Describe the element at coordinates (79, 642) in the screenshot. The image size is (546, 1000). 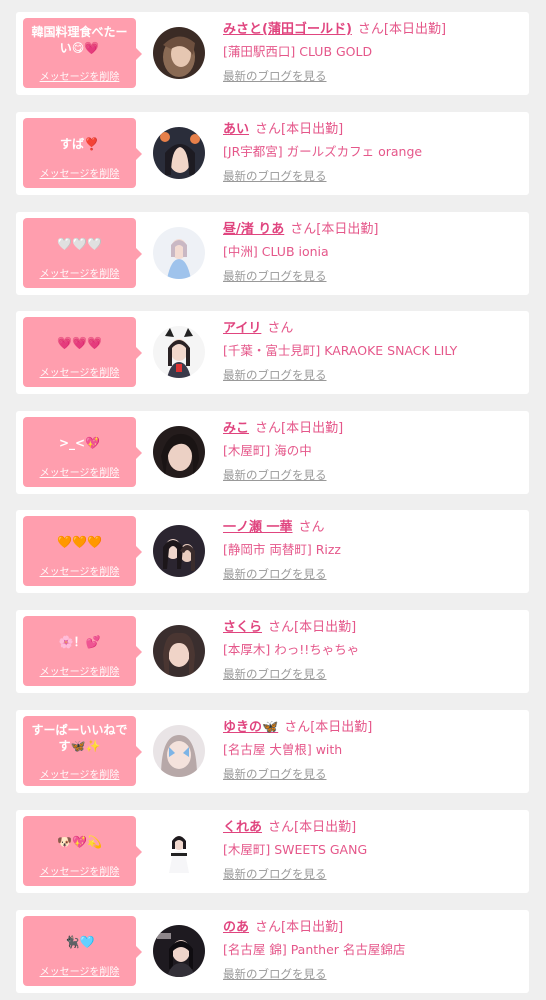
I see `message-text: 🌸！💕` at that location.